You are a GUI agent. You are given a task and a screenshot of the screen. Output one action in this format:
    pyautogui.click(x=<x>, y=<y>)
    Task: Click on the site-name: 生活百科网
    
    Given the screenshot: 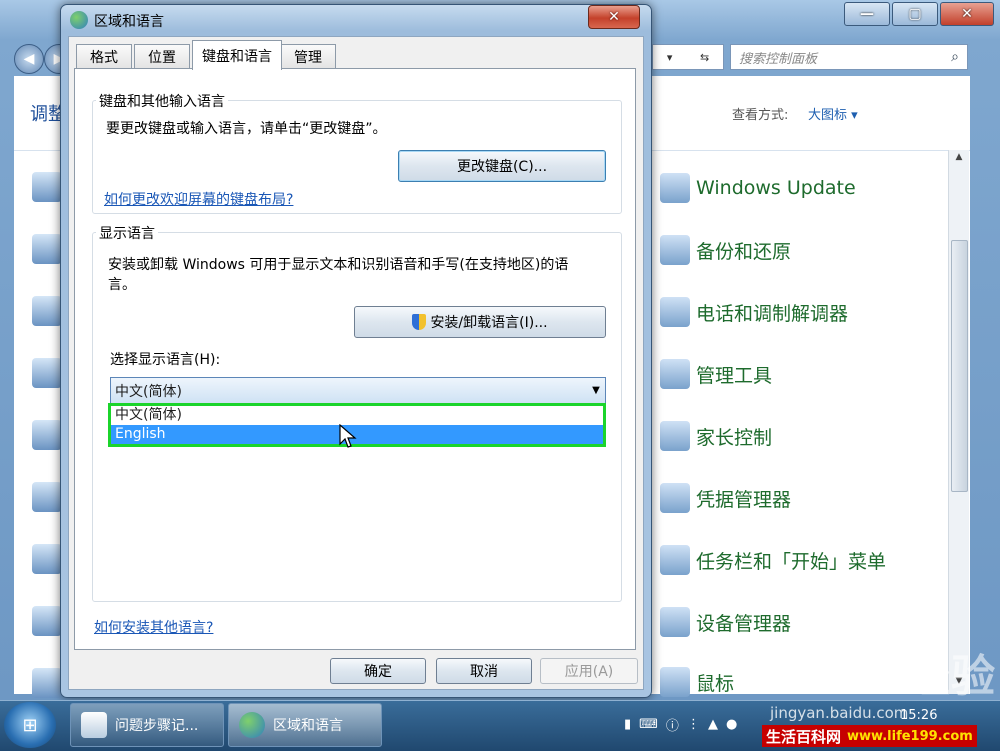 What is the action you would take?
    pyautogui.click(x=804, y=736)
    